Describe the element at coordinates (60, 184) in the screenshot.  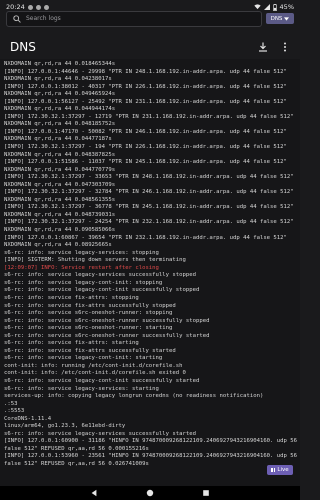
I see `log-line: NXDOMAIN qr,rd,ra 44 0.047303709s` at that location.